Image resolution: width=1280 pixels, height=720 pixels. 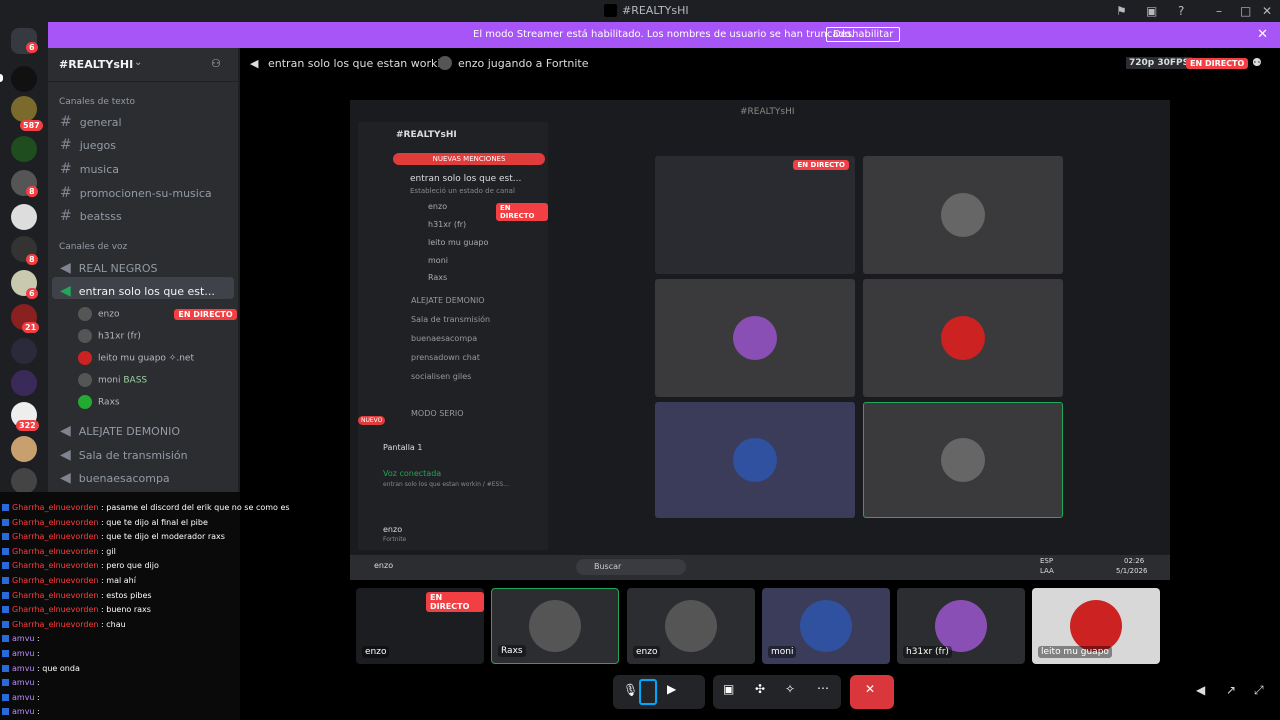 I want to click on server-badge: 21, so click(x=31, y=327).